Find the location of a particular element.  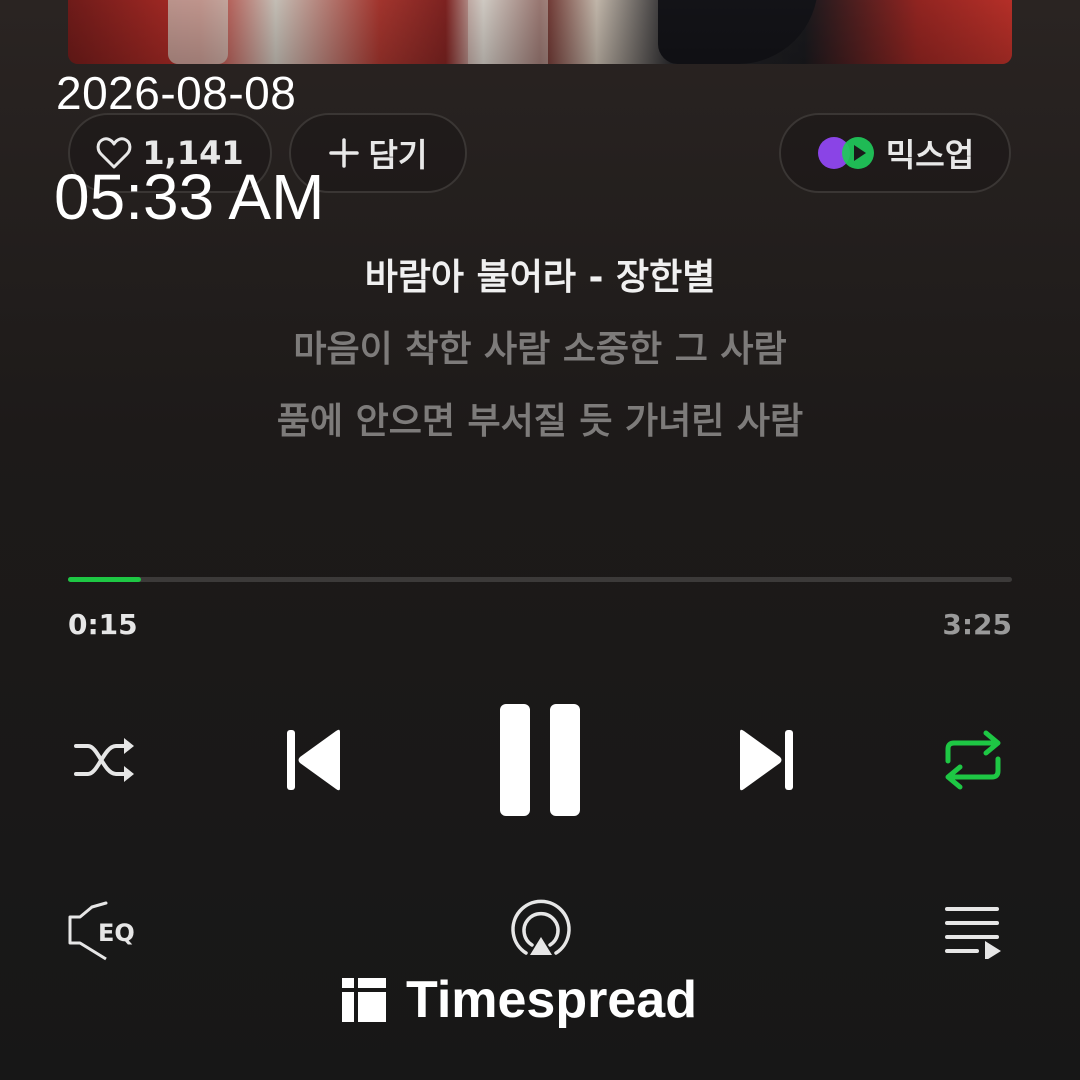

skip-previous-icon is located at coordinates (313, 760).